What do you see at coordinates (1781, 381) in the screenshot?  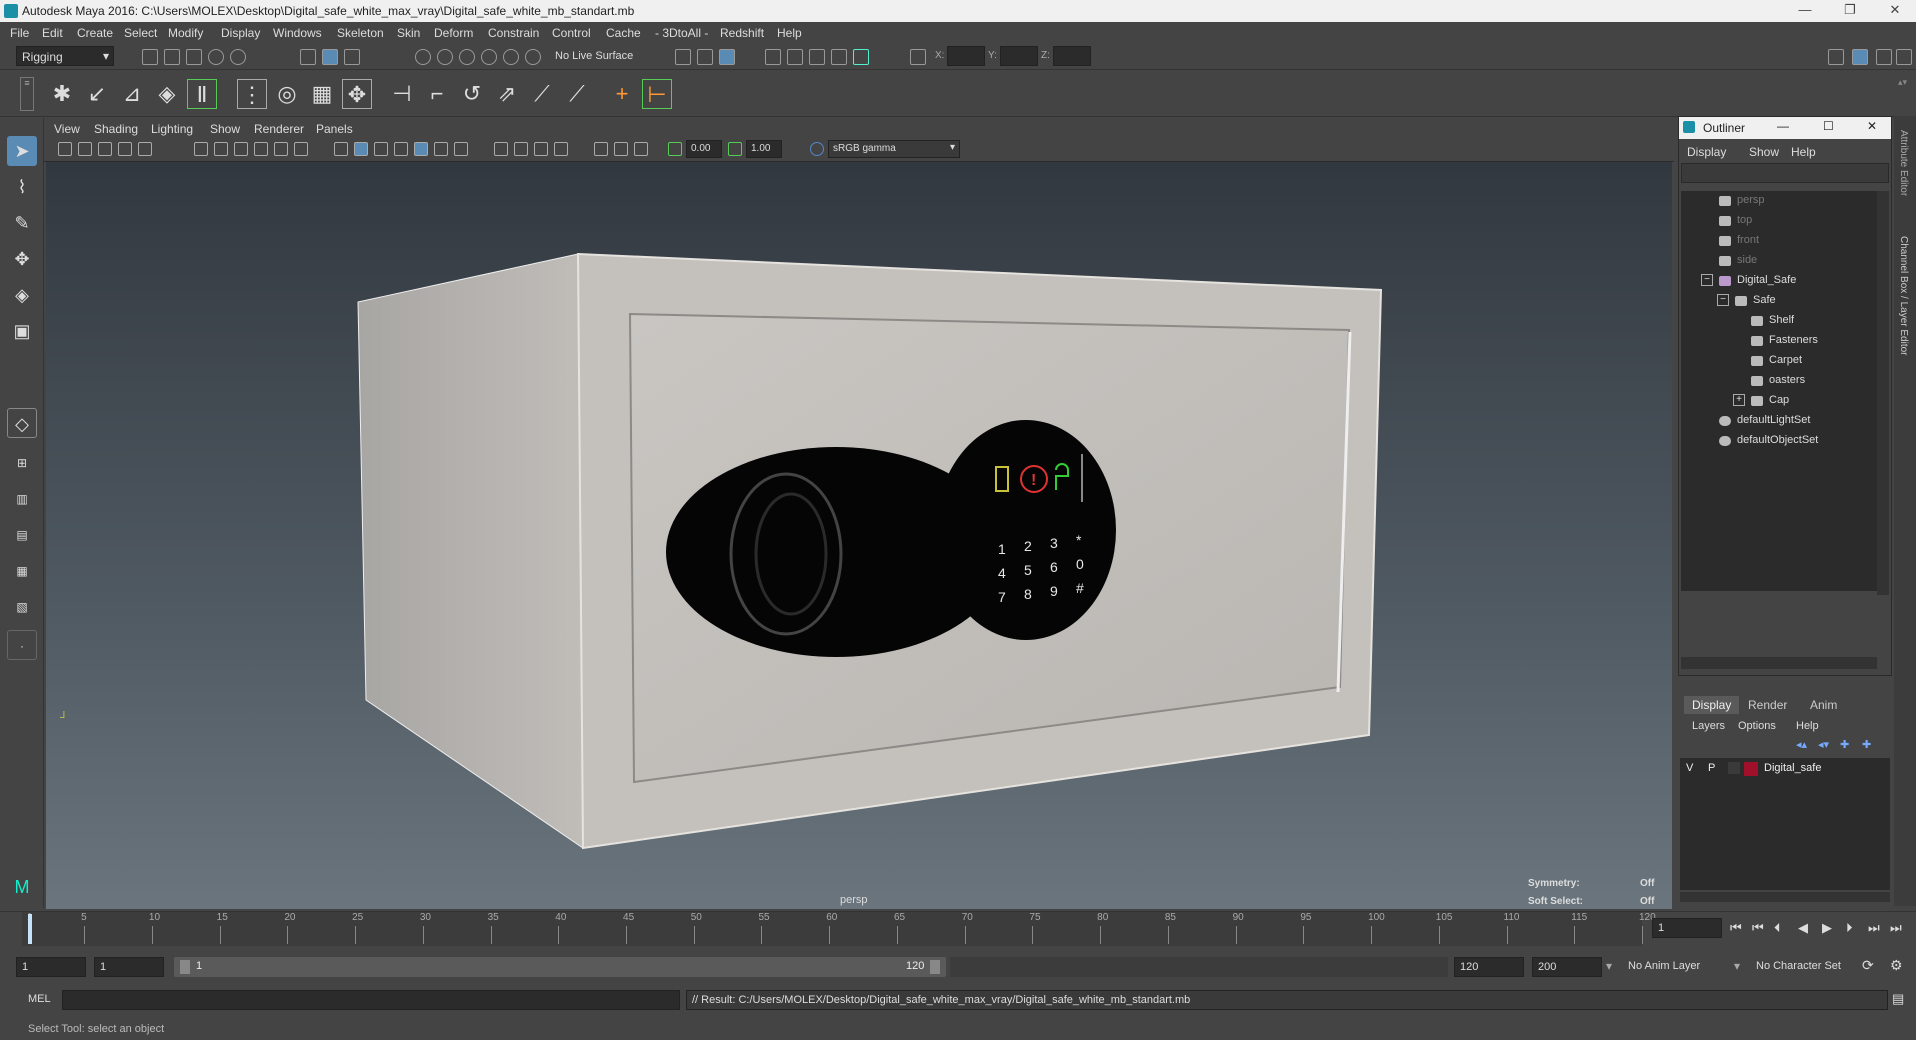 I see `outliner-item: oasters` at bounding box center [1781, 381].